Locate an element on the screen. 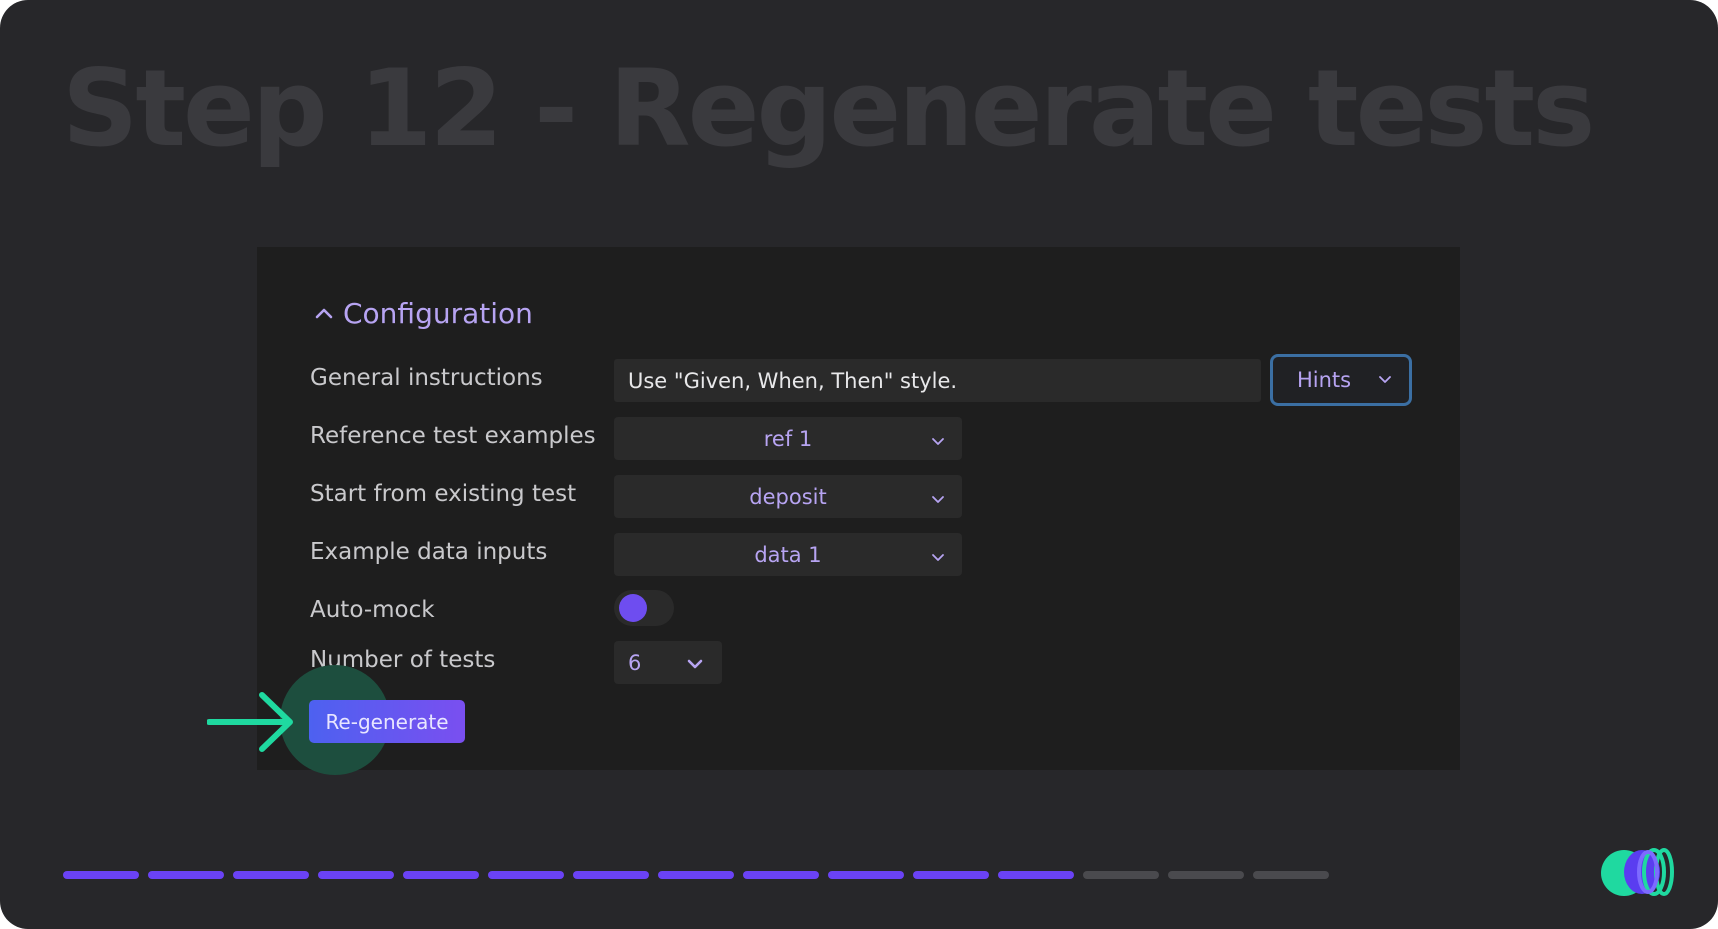 This screenshot has height=929, width=1718. number-of-tests-select: 6 is located at coordinates (668, 662).